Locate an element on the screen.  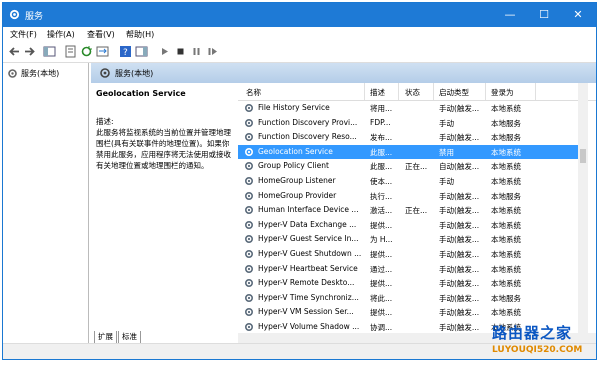
console-tree: 服务(本地) is located at coordinates (46, 211).